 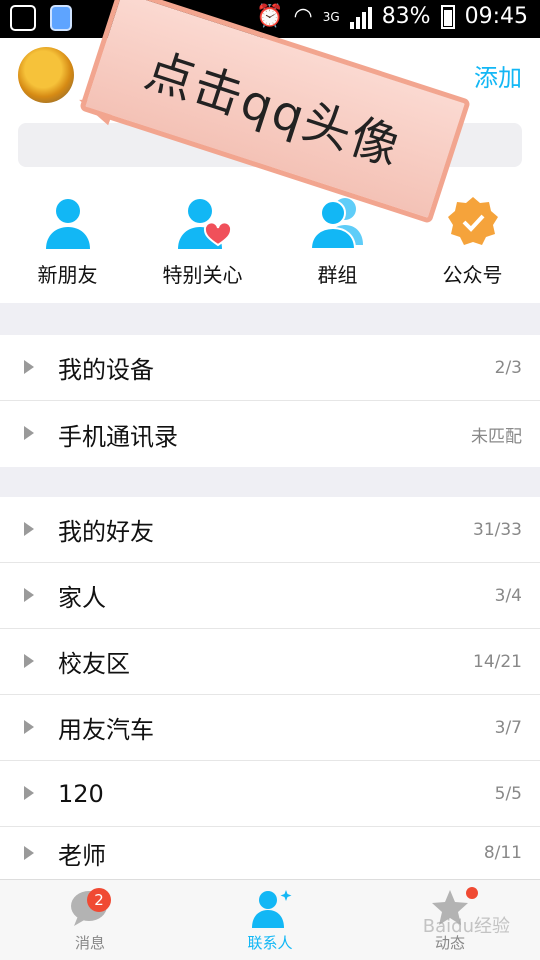 What do you see at coordinates (99, 900) in the screenshot?
I see `unread-badge: 2` at bounding box center [99, 900].